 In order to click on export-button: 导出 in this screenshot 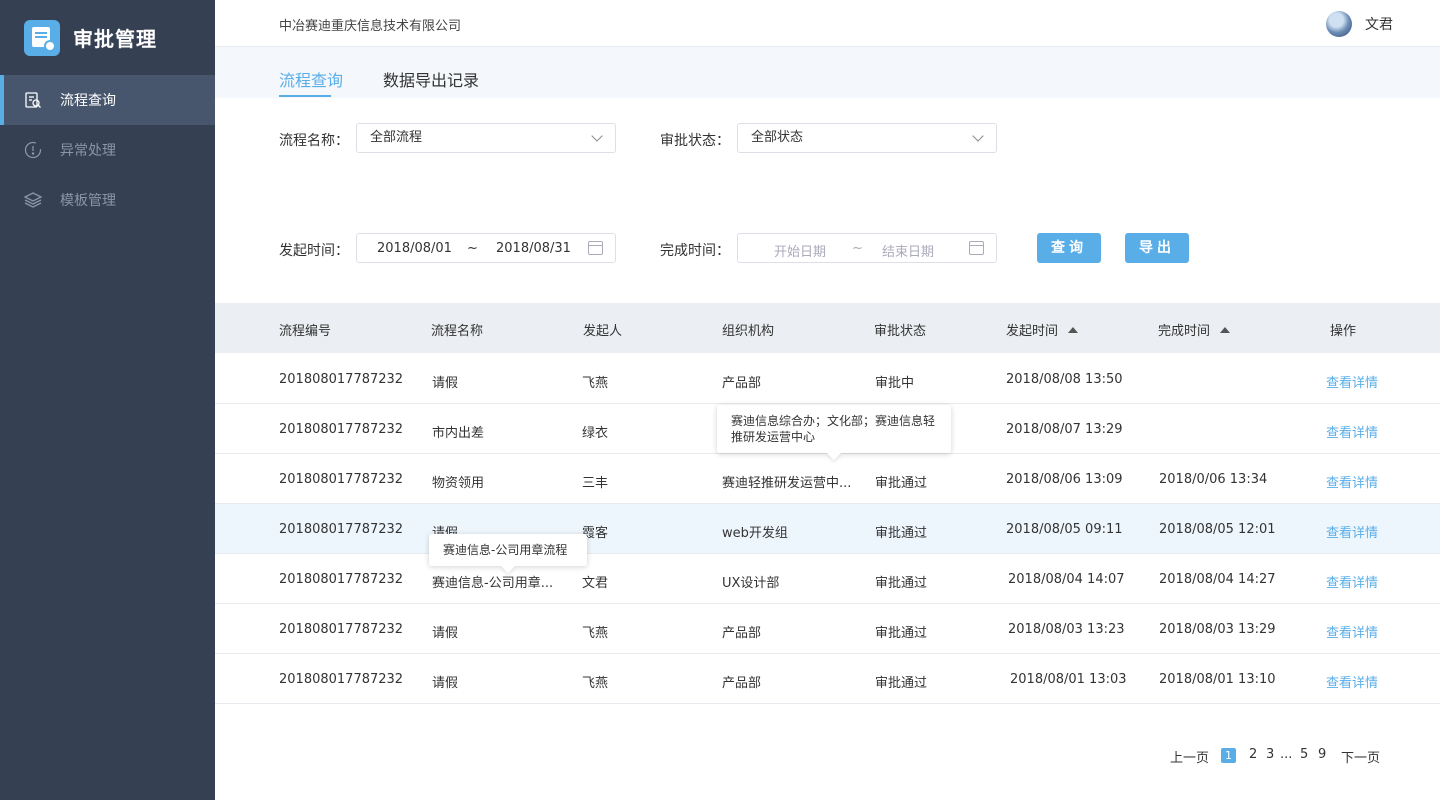, I will do `click(1157, 248)`.